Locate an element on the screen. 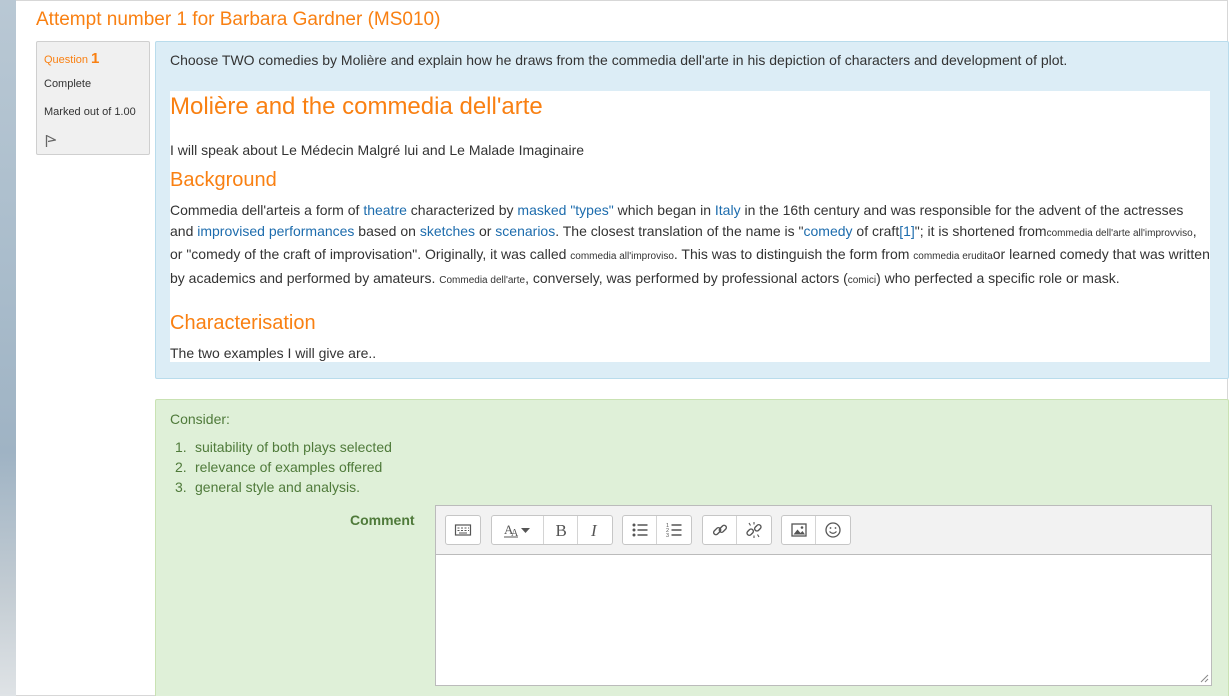 The height and width of the screenshot is (696, 1229). question-number: Question 1 is located at coordinates (71, 58).